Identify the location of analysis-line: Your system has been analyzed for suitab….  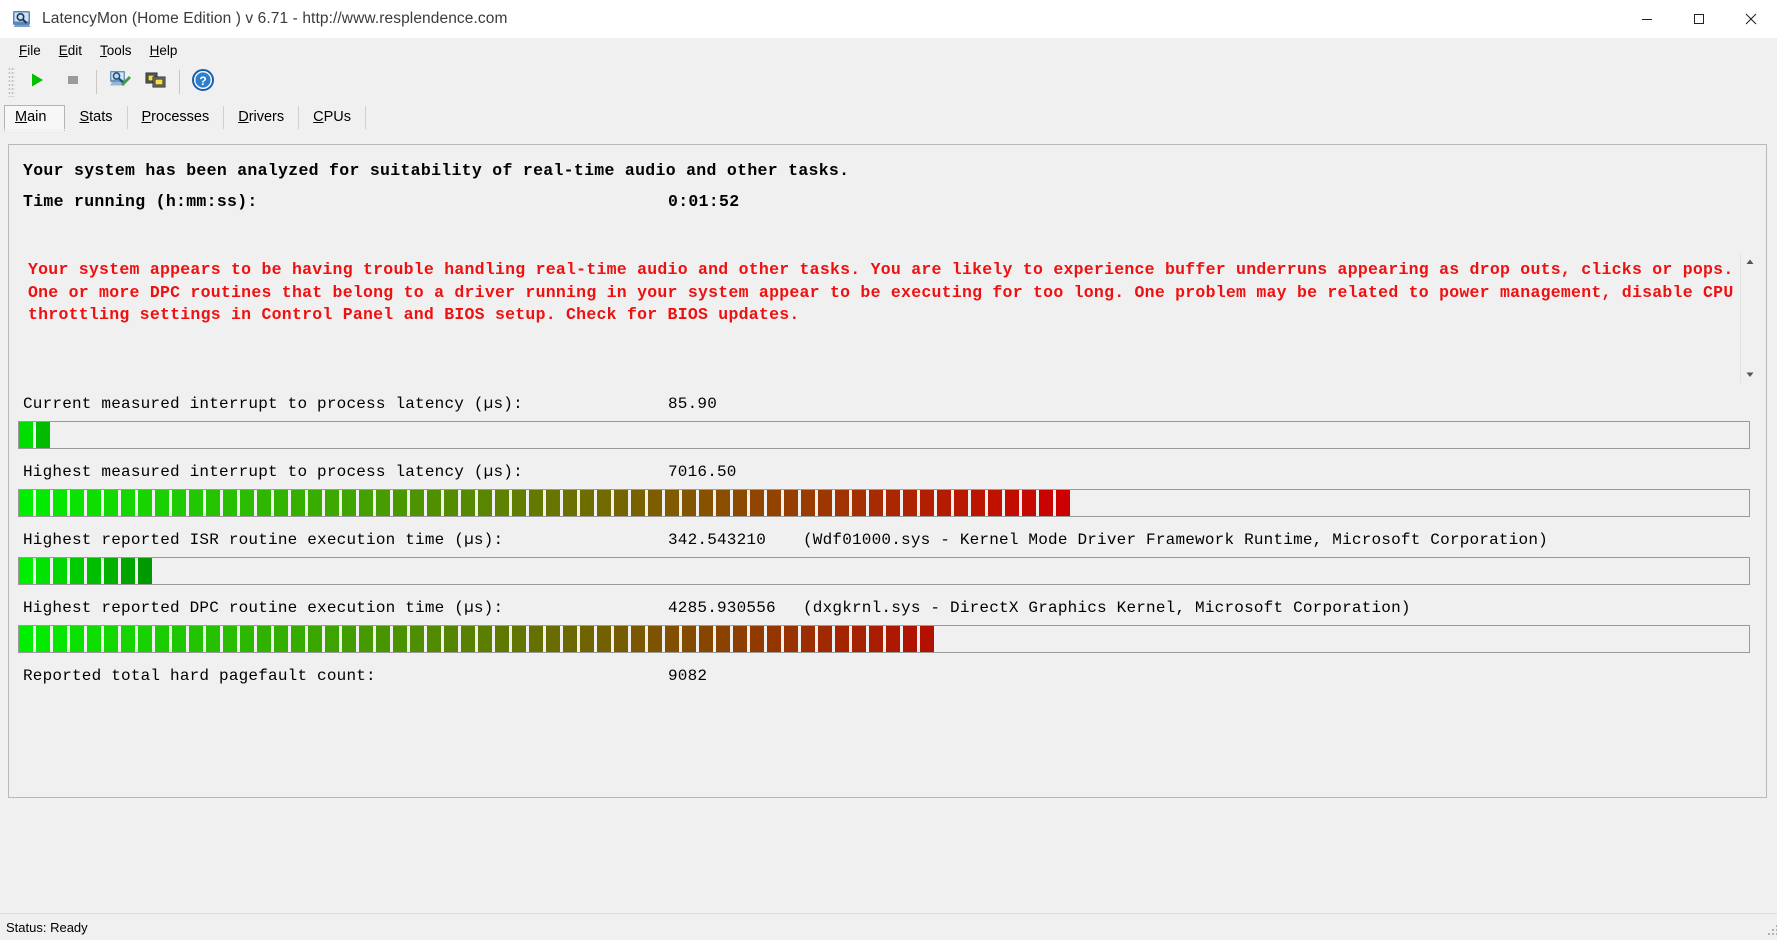
(436, 170).